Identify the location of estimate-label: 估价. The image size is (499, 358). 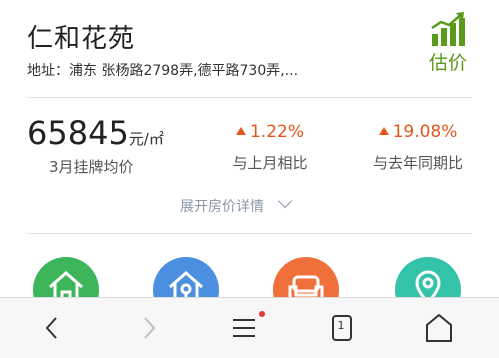
(447, 63).